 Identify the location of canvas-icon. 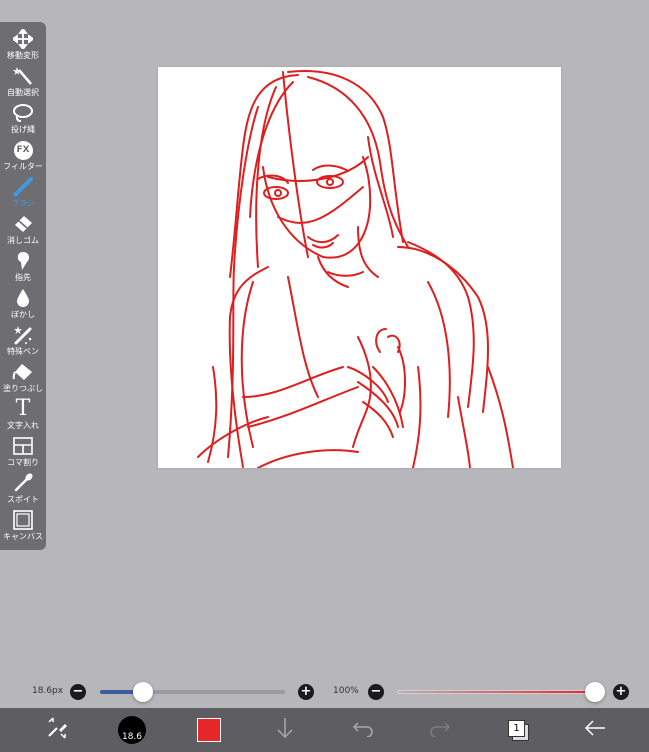
(23, 520).